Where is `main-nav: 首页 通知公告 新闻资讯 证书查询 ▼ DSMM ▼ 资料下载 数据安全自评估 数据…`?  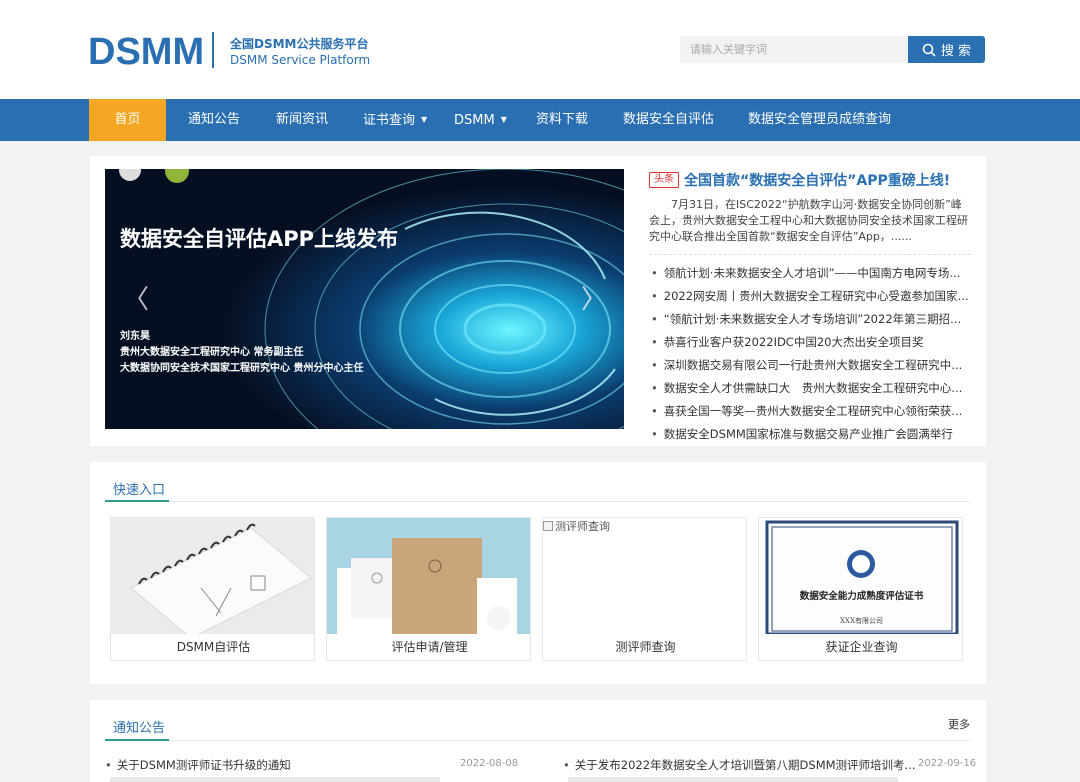
main-nav: 首页 通知公告 新闻资讯 证书查询 ▼ DSMM ▼ 资料下载 数据安全自评估 数据… is located at coordinates (540, 120).